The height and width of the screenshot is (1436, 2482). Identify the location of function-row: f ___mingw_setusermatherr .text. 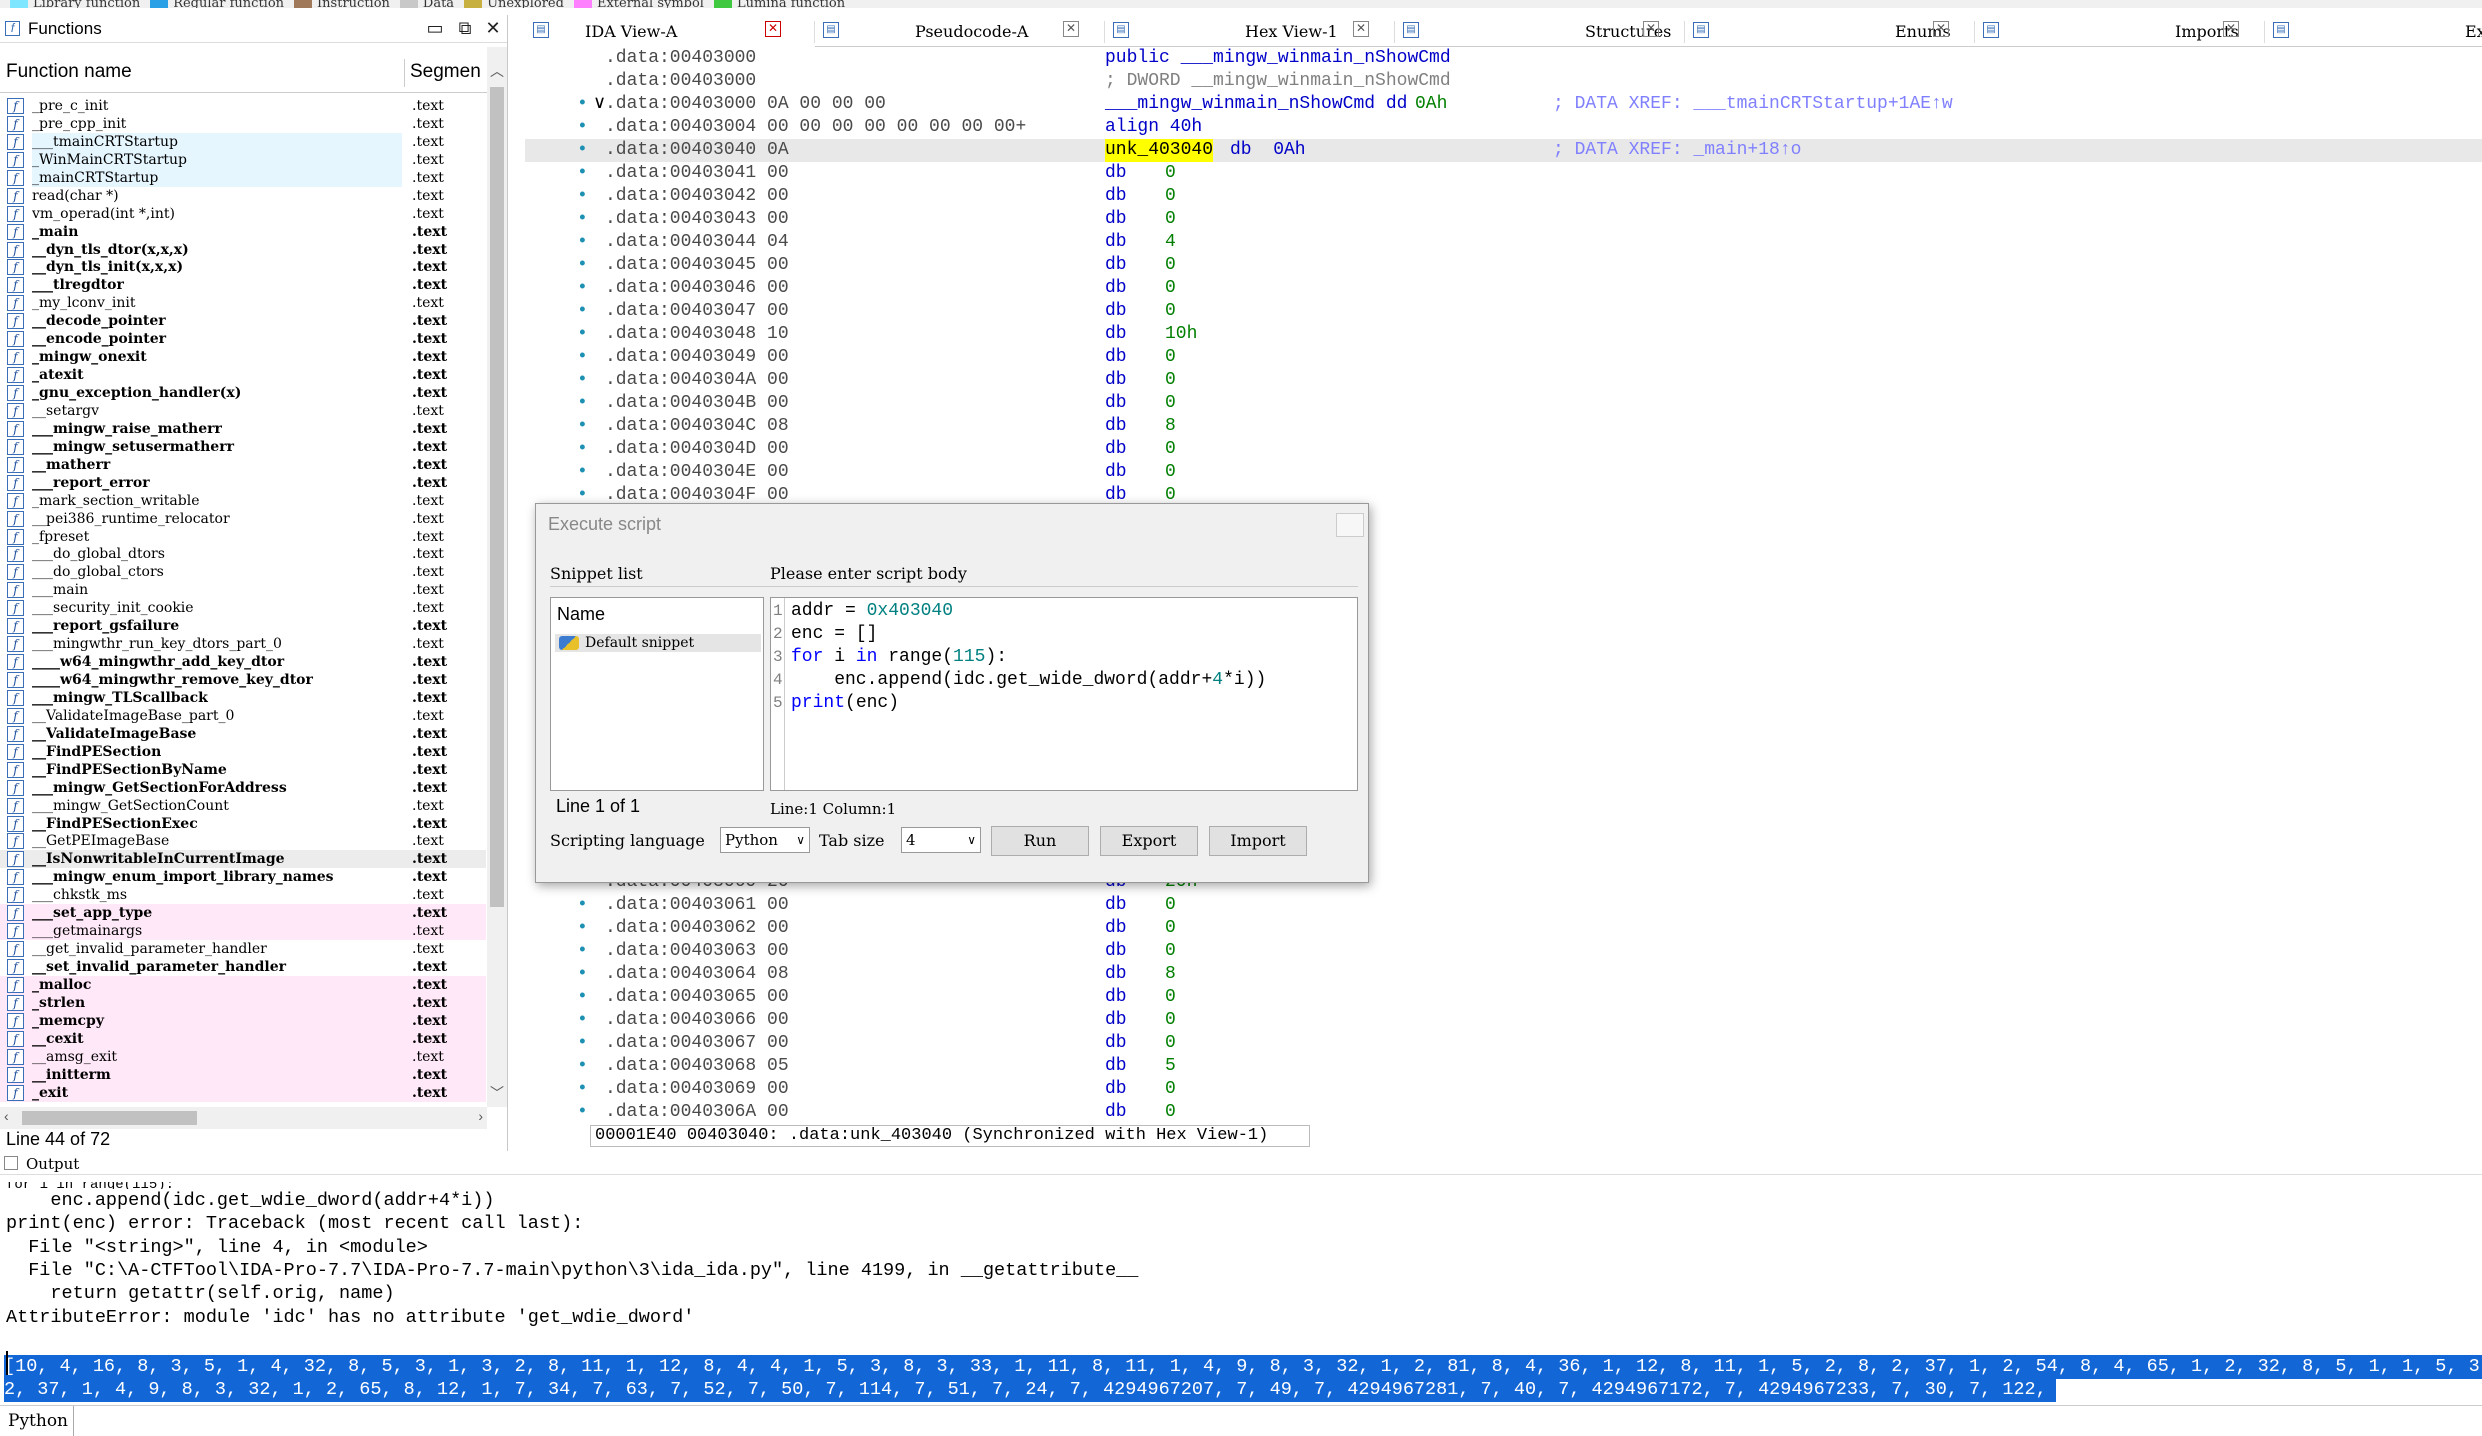
(243, 447).